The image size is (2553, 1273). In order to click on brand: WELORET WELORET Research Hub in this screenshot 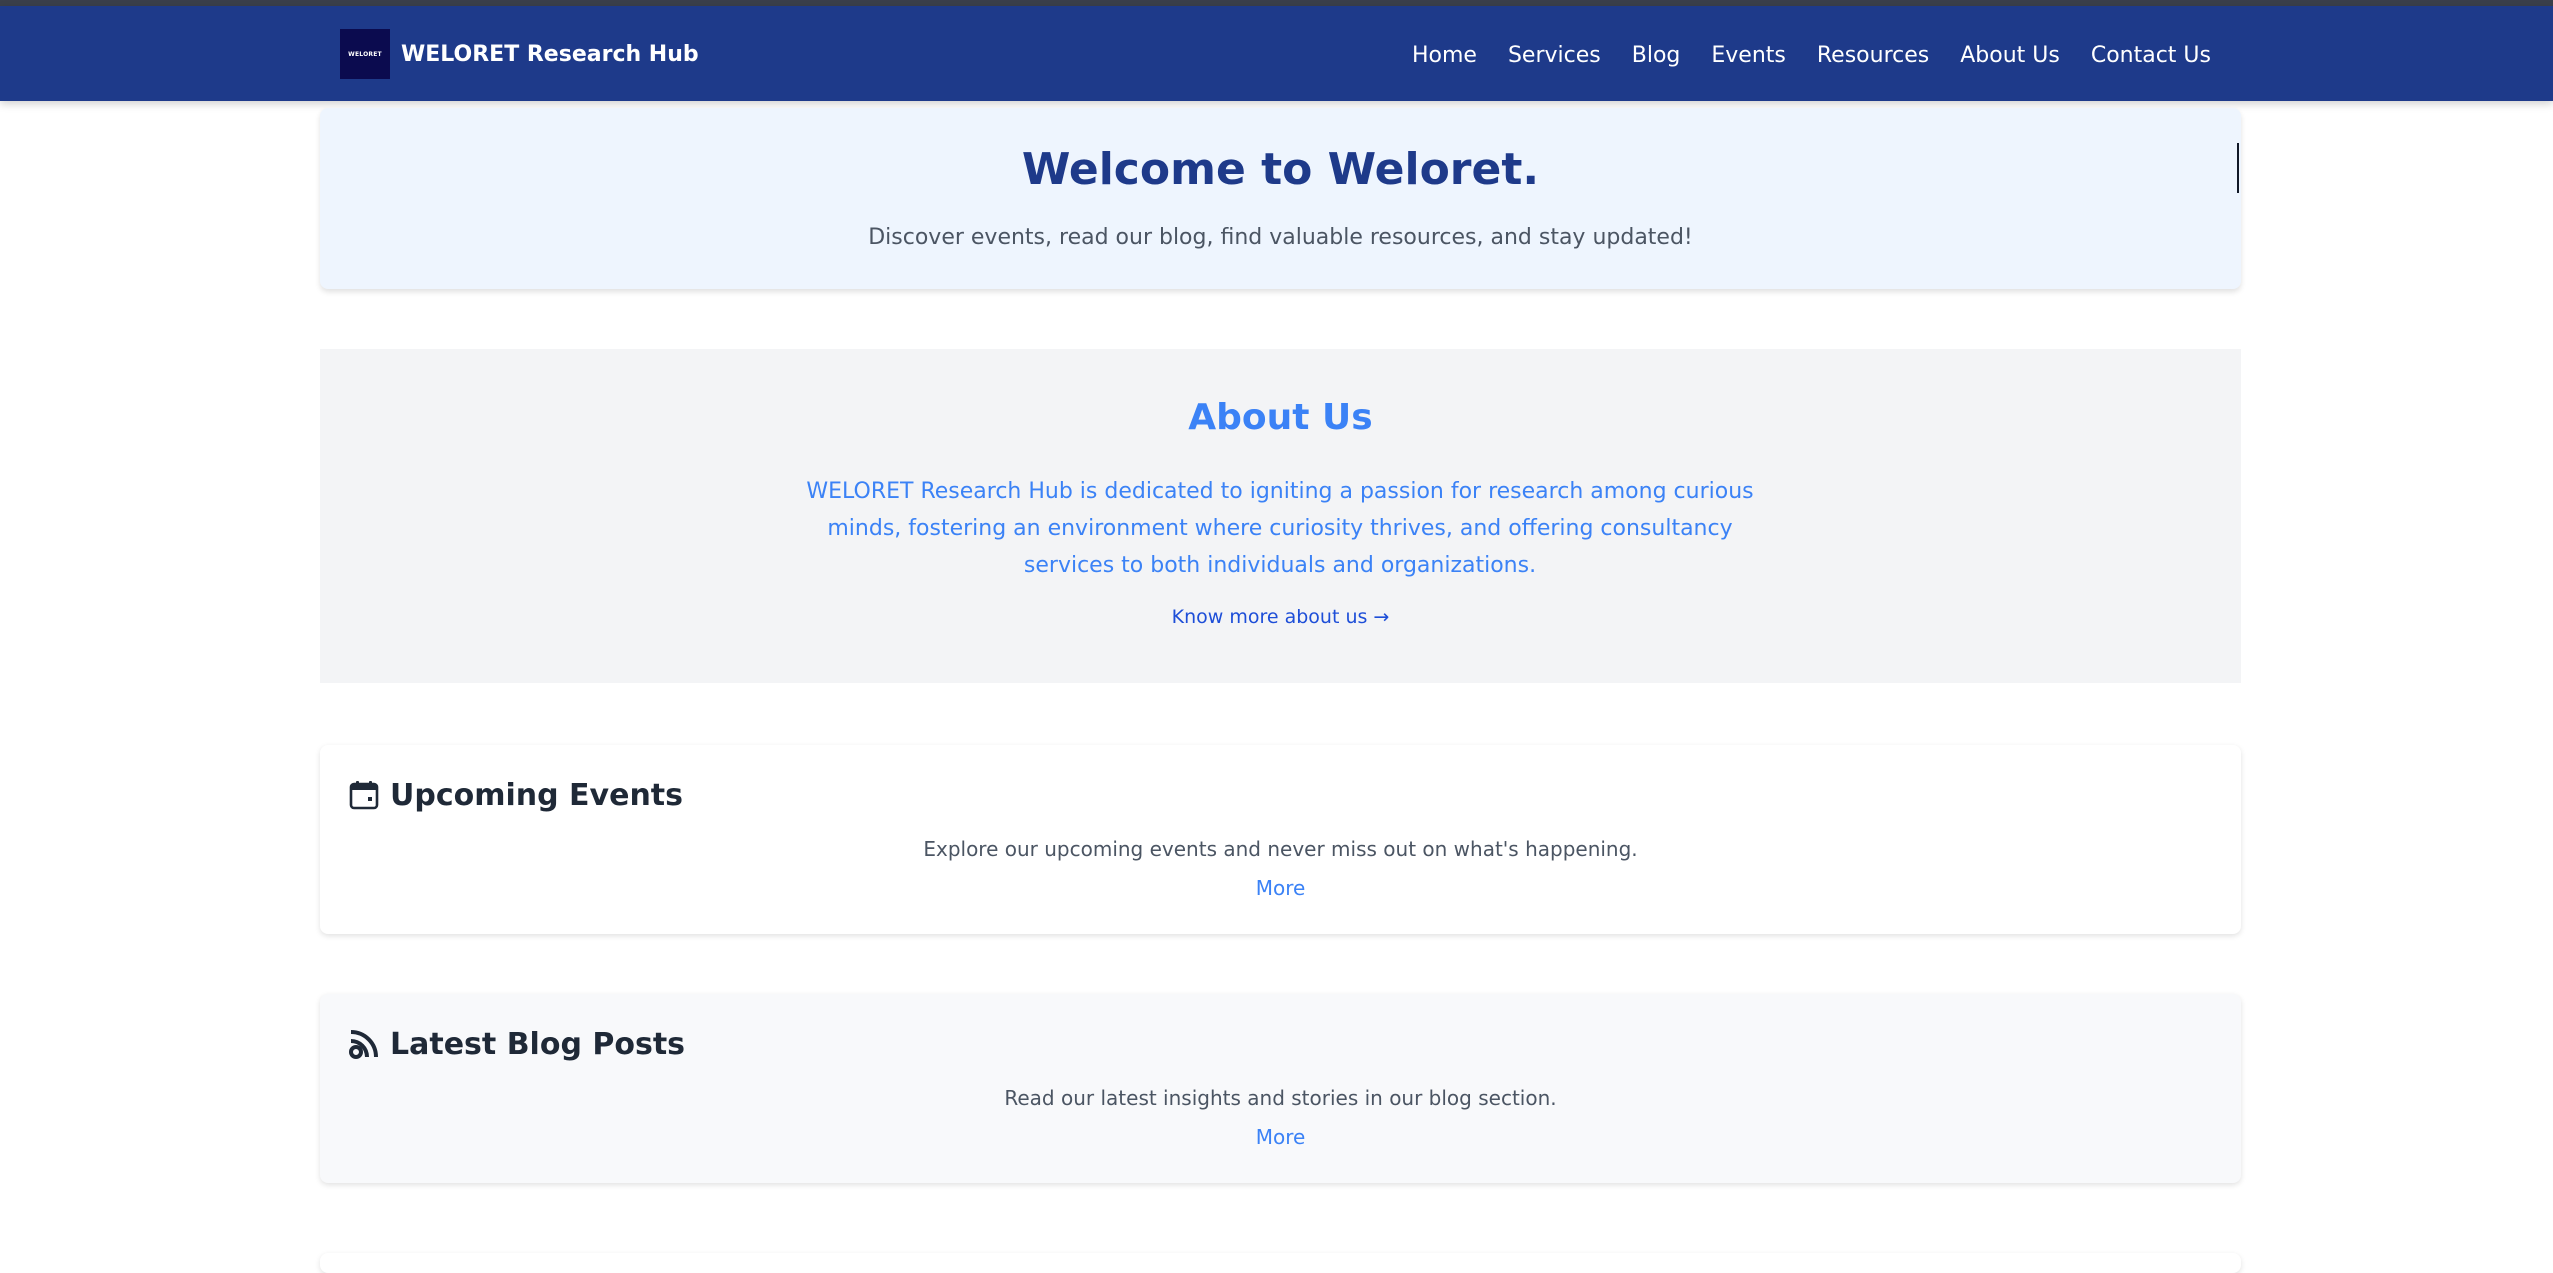, I will do `click(519, 54)`.